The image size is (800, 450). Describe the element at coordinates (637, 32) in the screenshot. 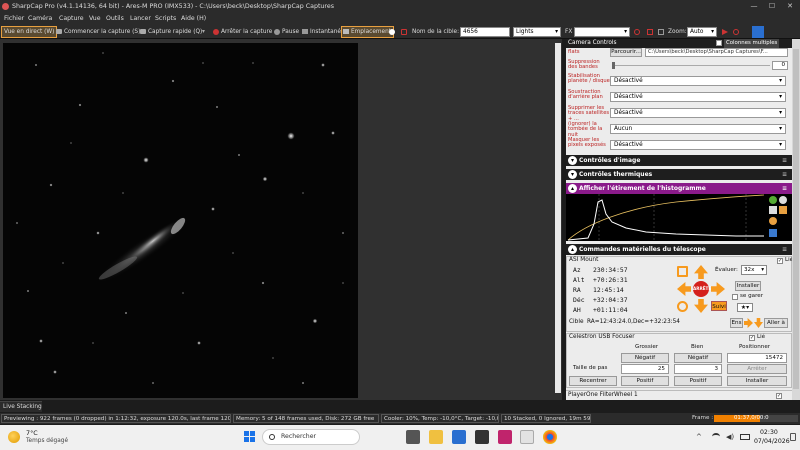

I see `crosshair-icon` at that location.